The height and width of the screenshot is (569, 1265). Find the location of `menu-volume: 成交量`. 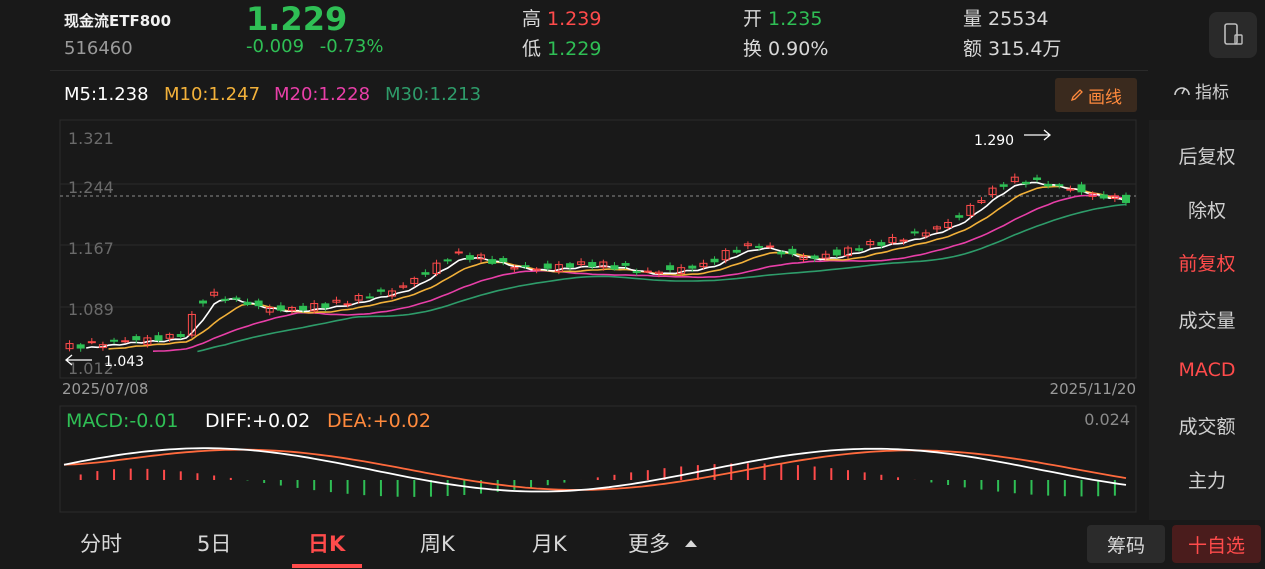

menu-volume: 成交量 is located at coordinates (1207, 319).